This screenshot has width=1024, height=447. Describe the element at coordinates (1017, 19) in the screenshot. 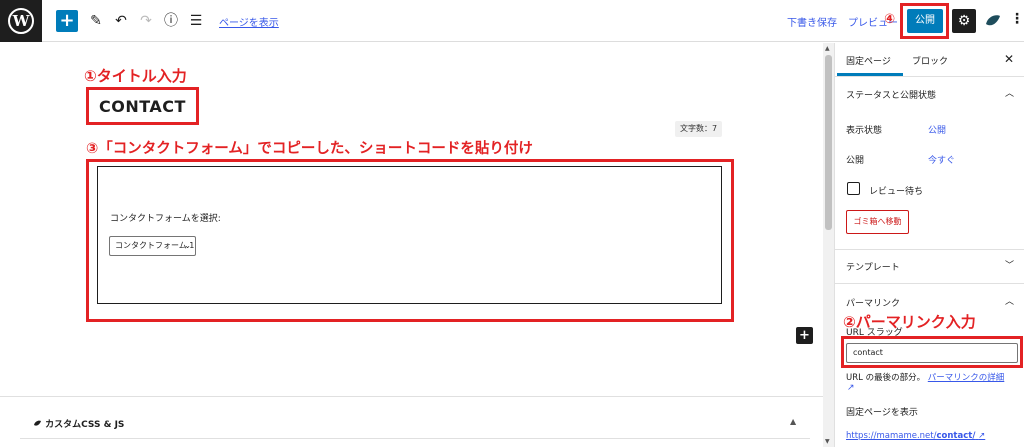

I see `more-options-icon: ⋮` at that location.